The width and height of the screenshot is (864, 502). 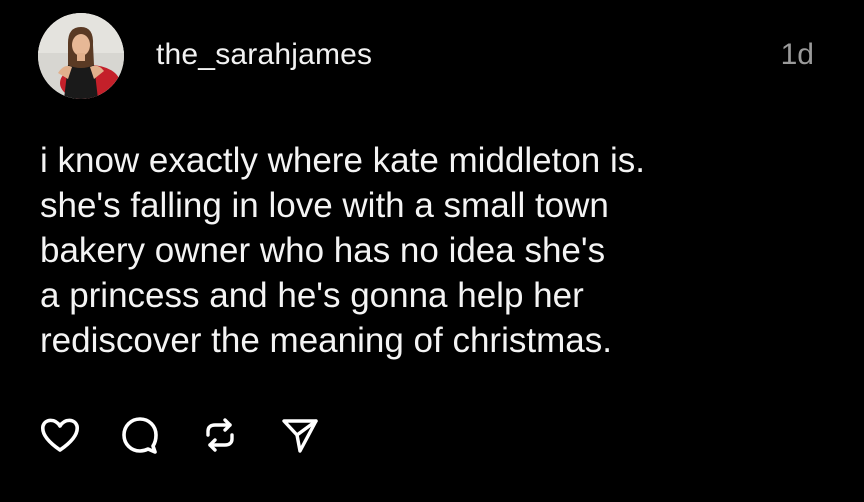 What do you see at coordinates (320, 435) in the screenshot?
I see `share-button` at bounding box center [320, 435].